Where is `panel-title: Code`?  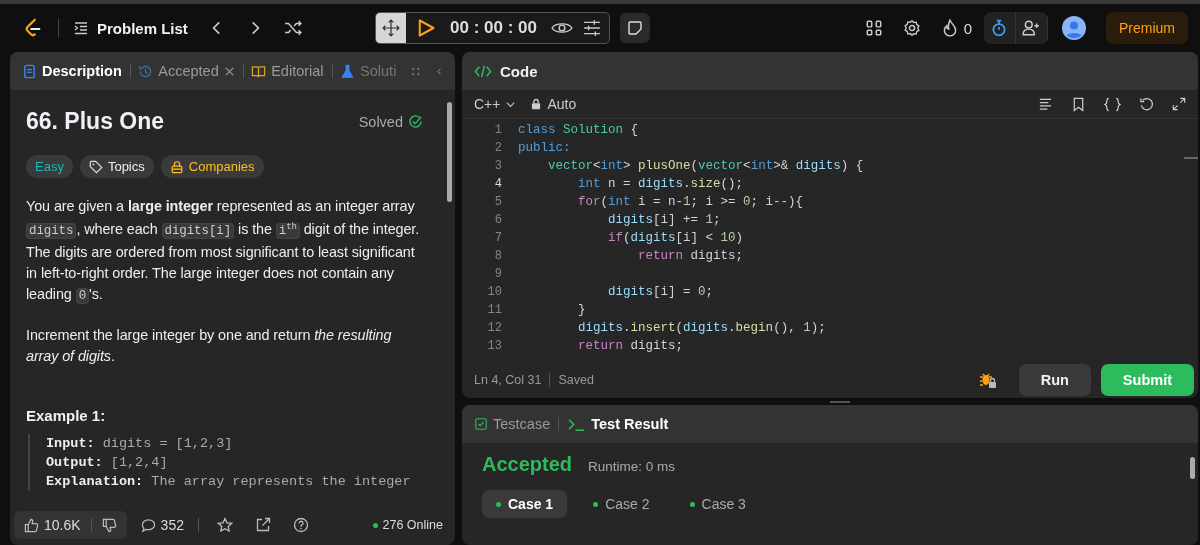 panel-title: Code is located at coordinates (519, 71).